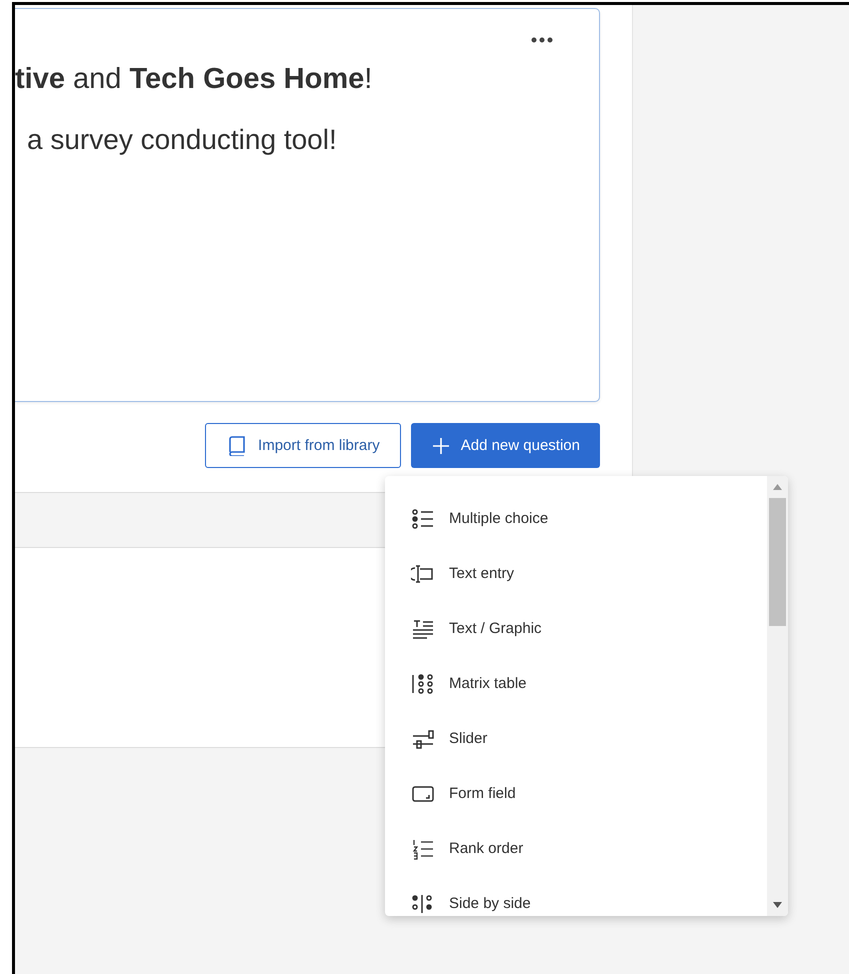 The height and width of the screenshot is (974, 849). Describe the element at coordinates (589, 683) in the screenshot. I see `menu-item: Matrix table` at that location.